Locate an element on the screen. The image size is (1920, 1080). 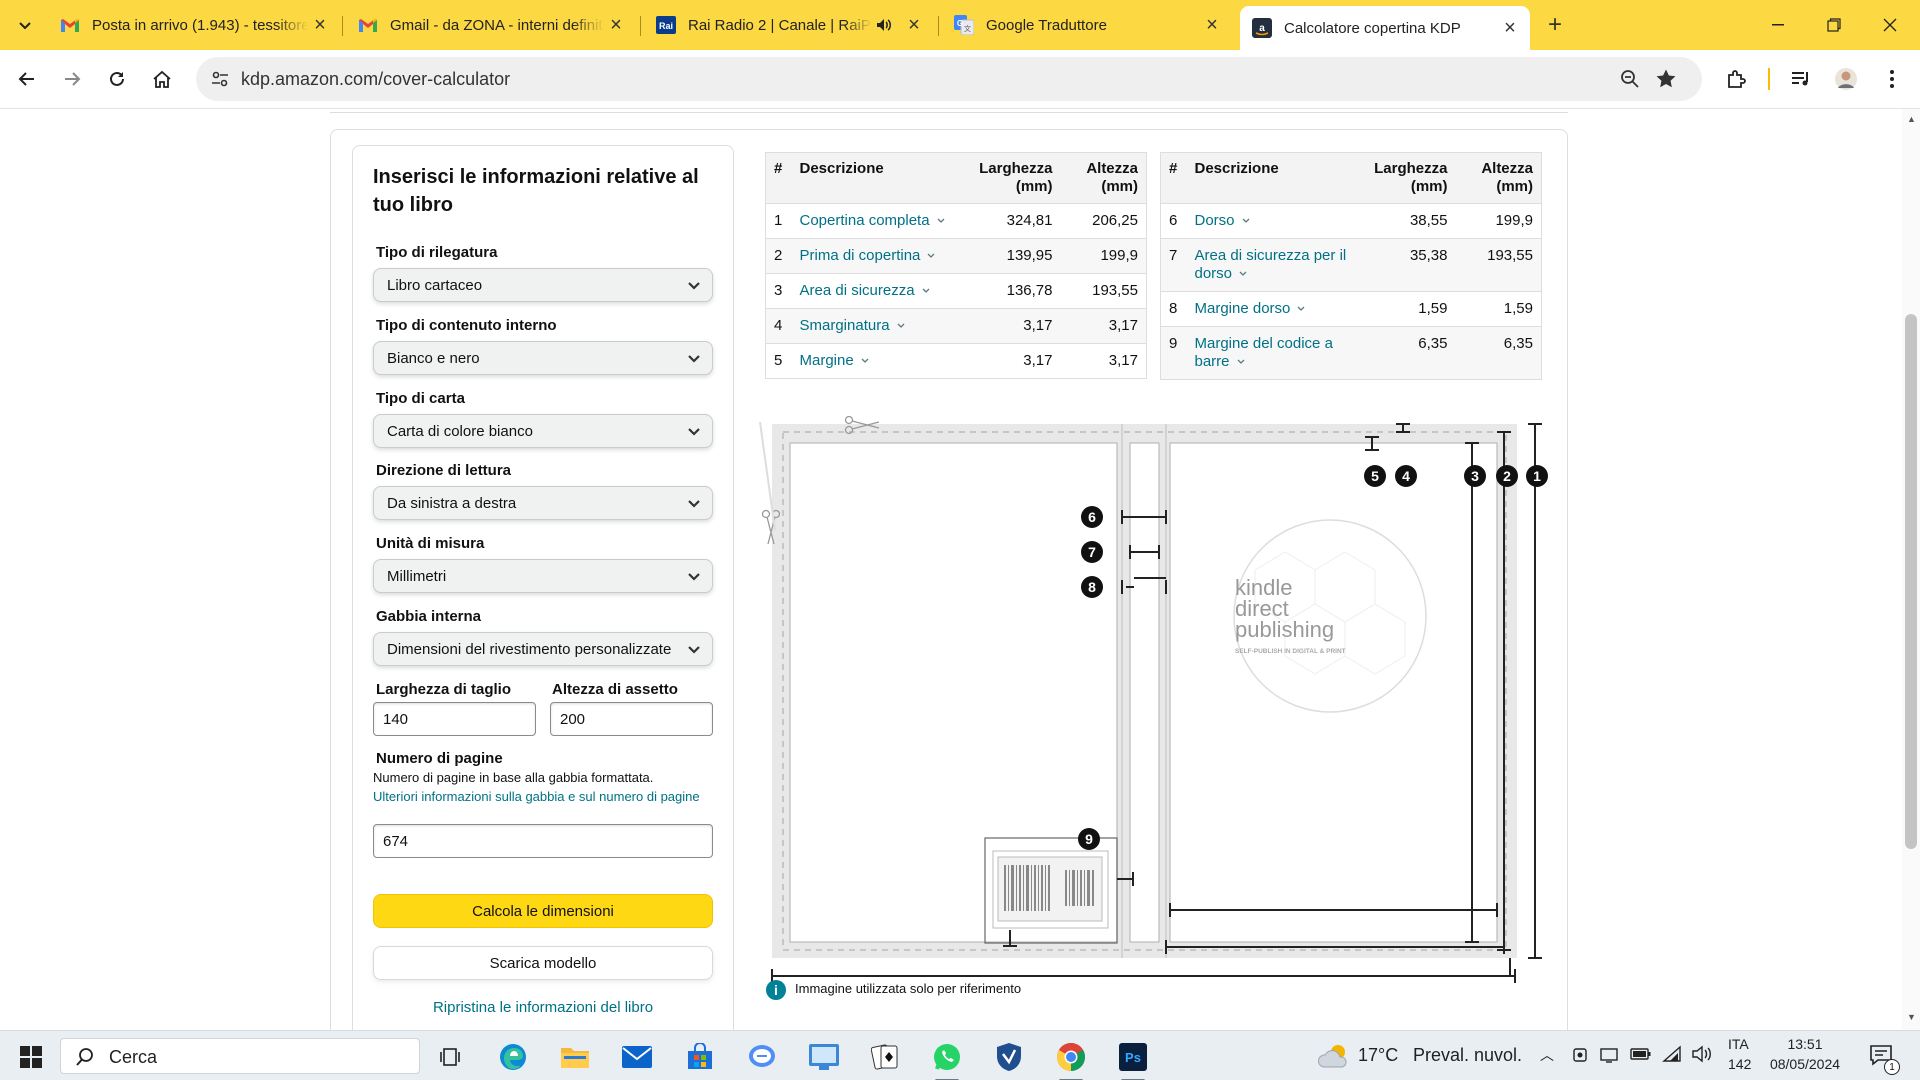
row-description-link: Area di sicurezza is located at coordinates (857, 290).